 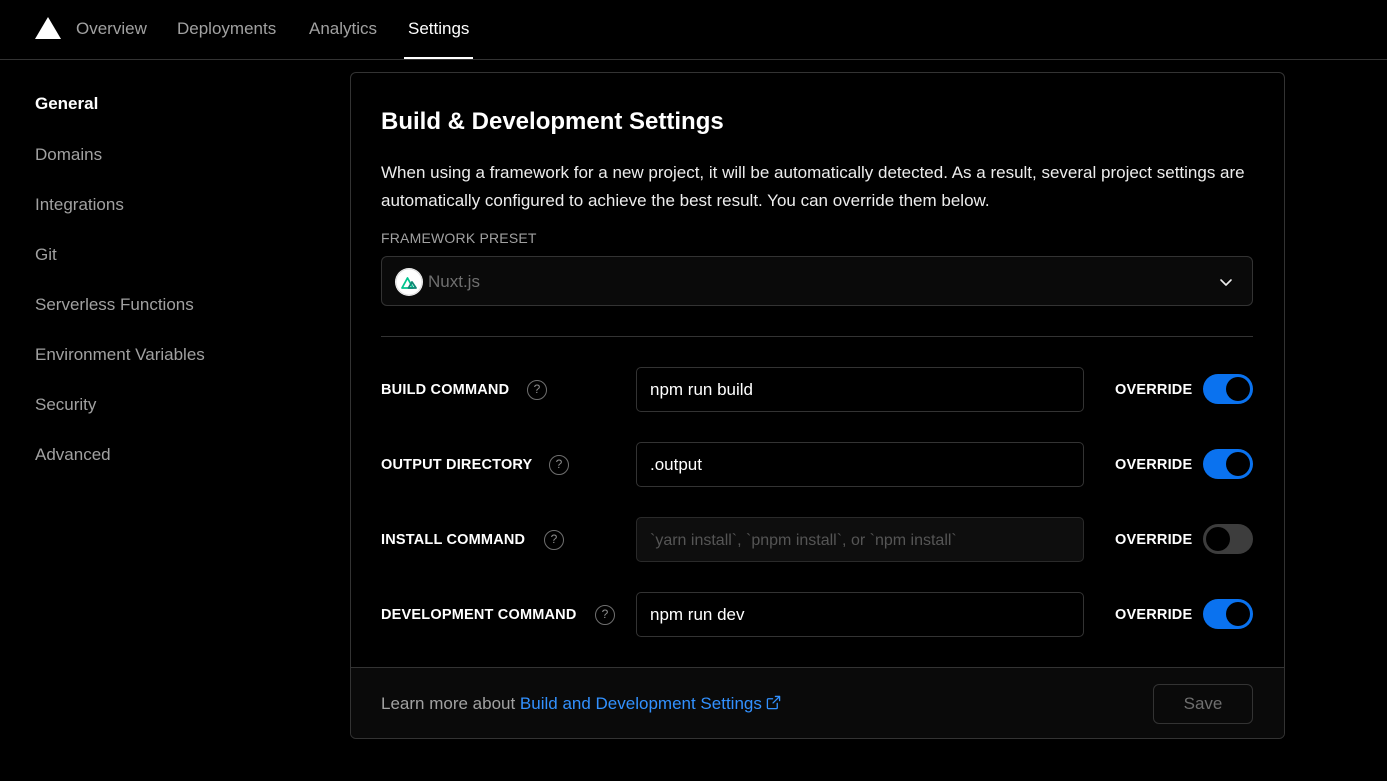 I want to click on output-directory-label: OUTPUT DIRECTORY, so click(x=457, y=465).